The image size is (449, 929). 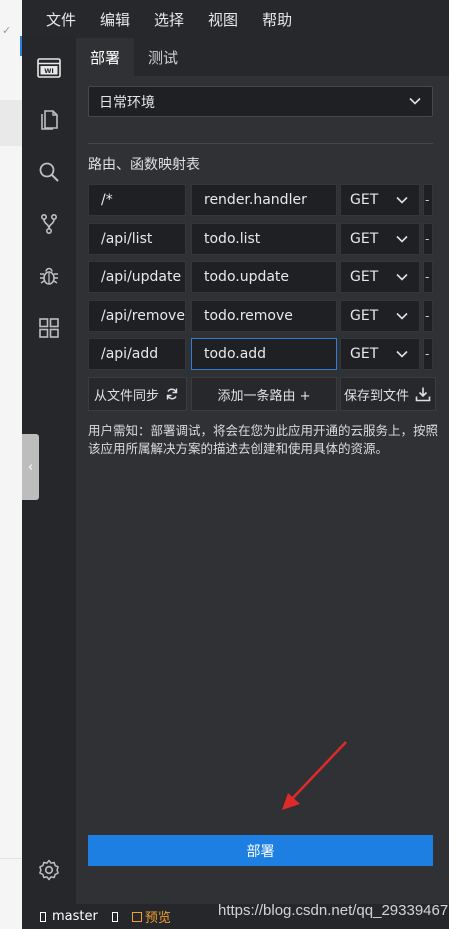 I want to click on environment-value: 日常环境, so click(x=127, y=102).